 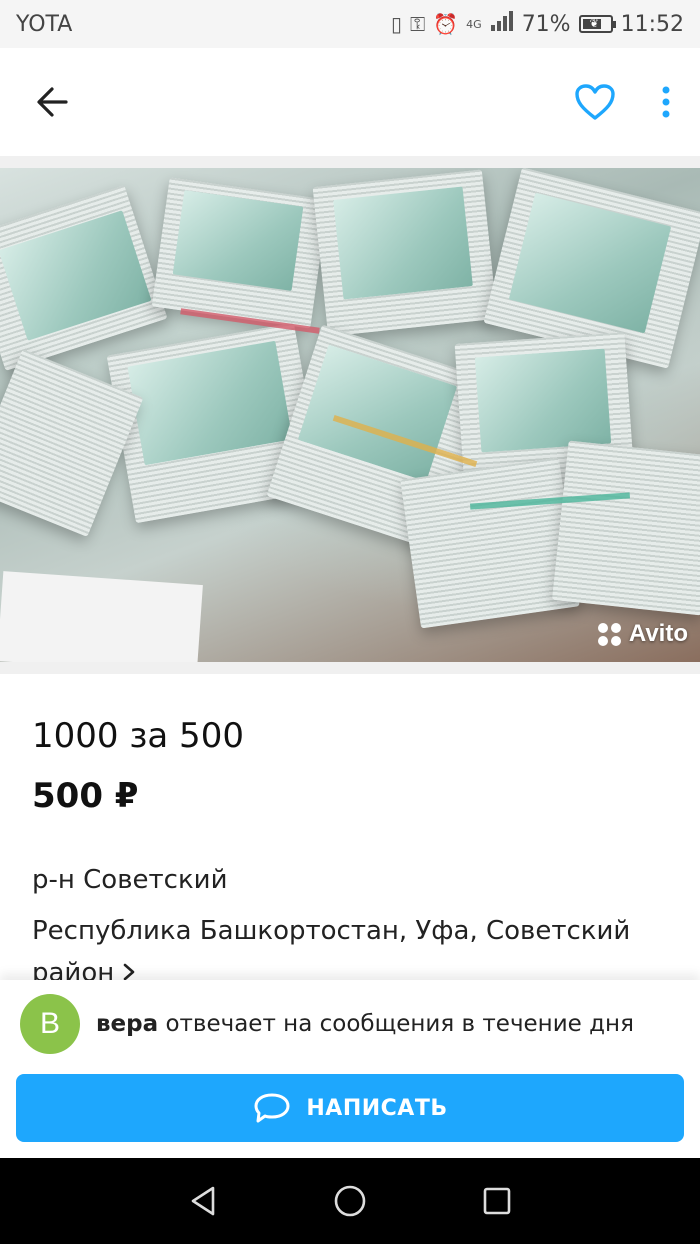 What do you see at coordinates (350, 102) in the screenshot?
I see `app-bar` at bounding box center [350, 102].